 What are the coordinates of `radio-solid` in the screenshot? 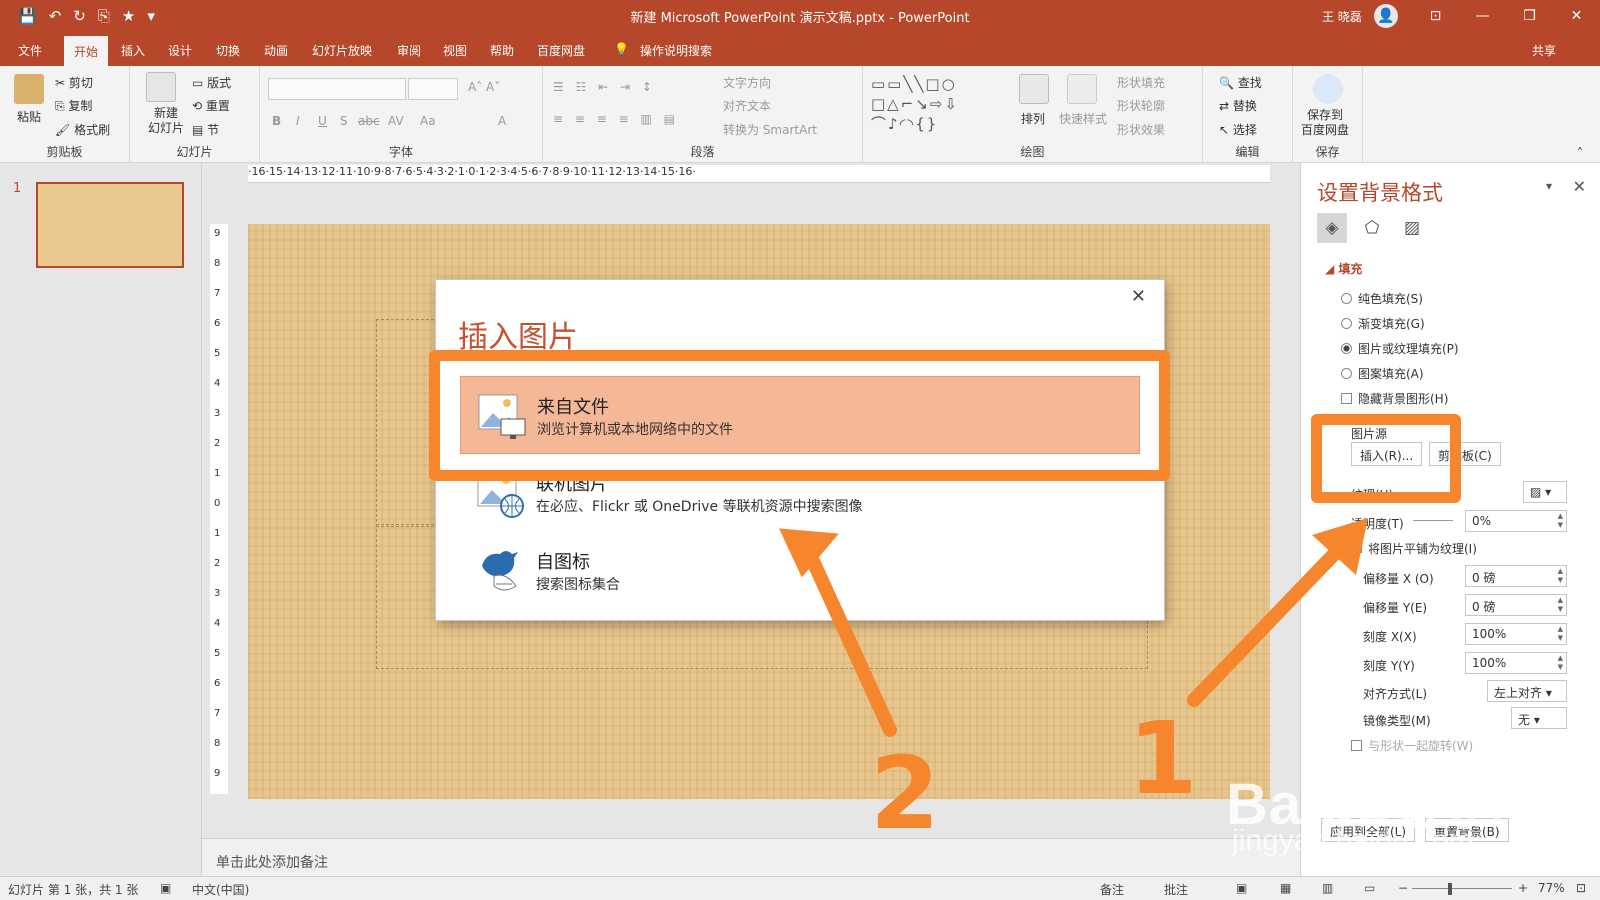 It's located at (1346, 298).